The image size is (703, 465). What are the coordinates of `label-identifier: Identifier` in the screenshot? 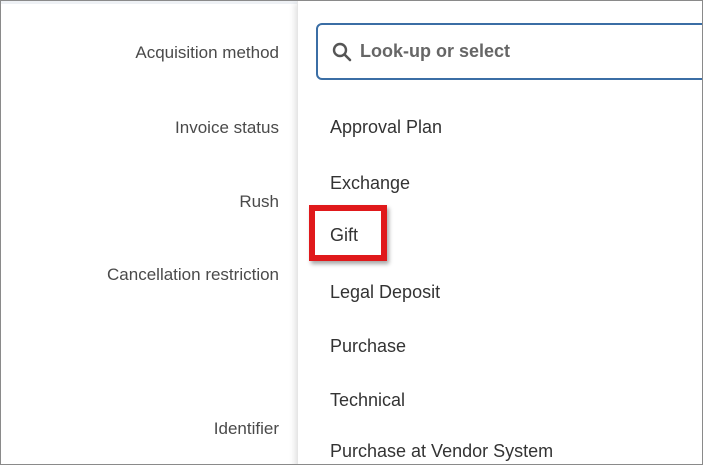 It's located at (246, 428).